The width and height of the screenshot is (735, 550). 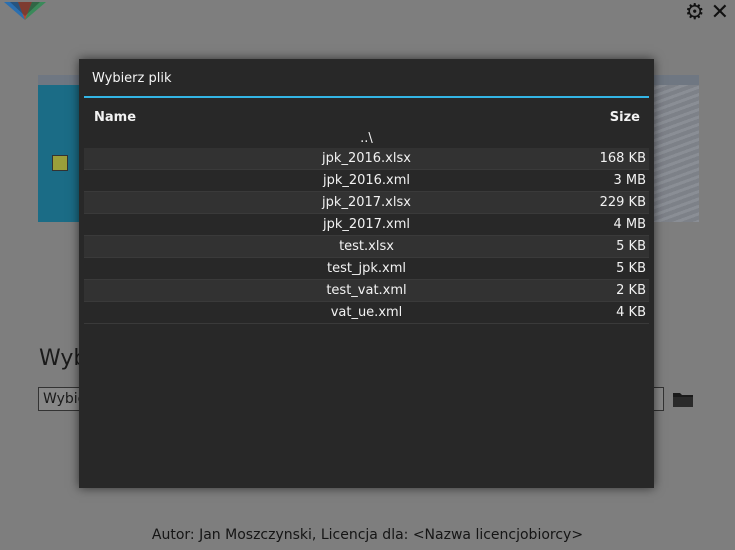 What do you see at coordinates (622, 158) in the screenshot?
I see `file-size: 168 KB` at bounding box center [622, 158].